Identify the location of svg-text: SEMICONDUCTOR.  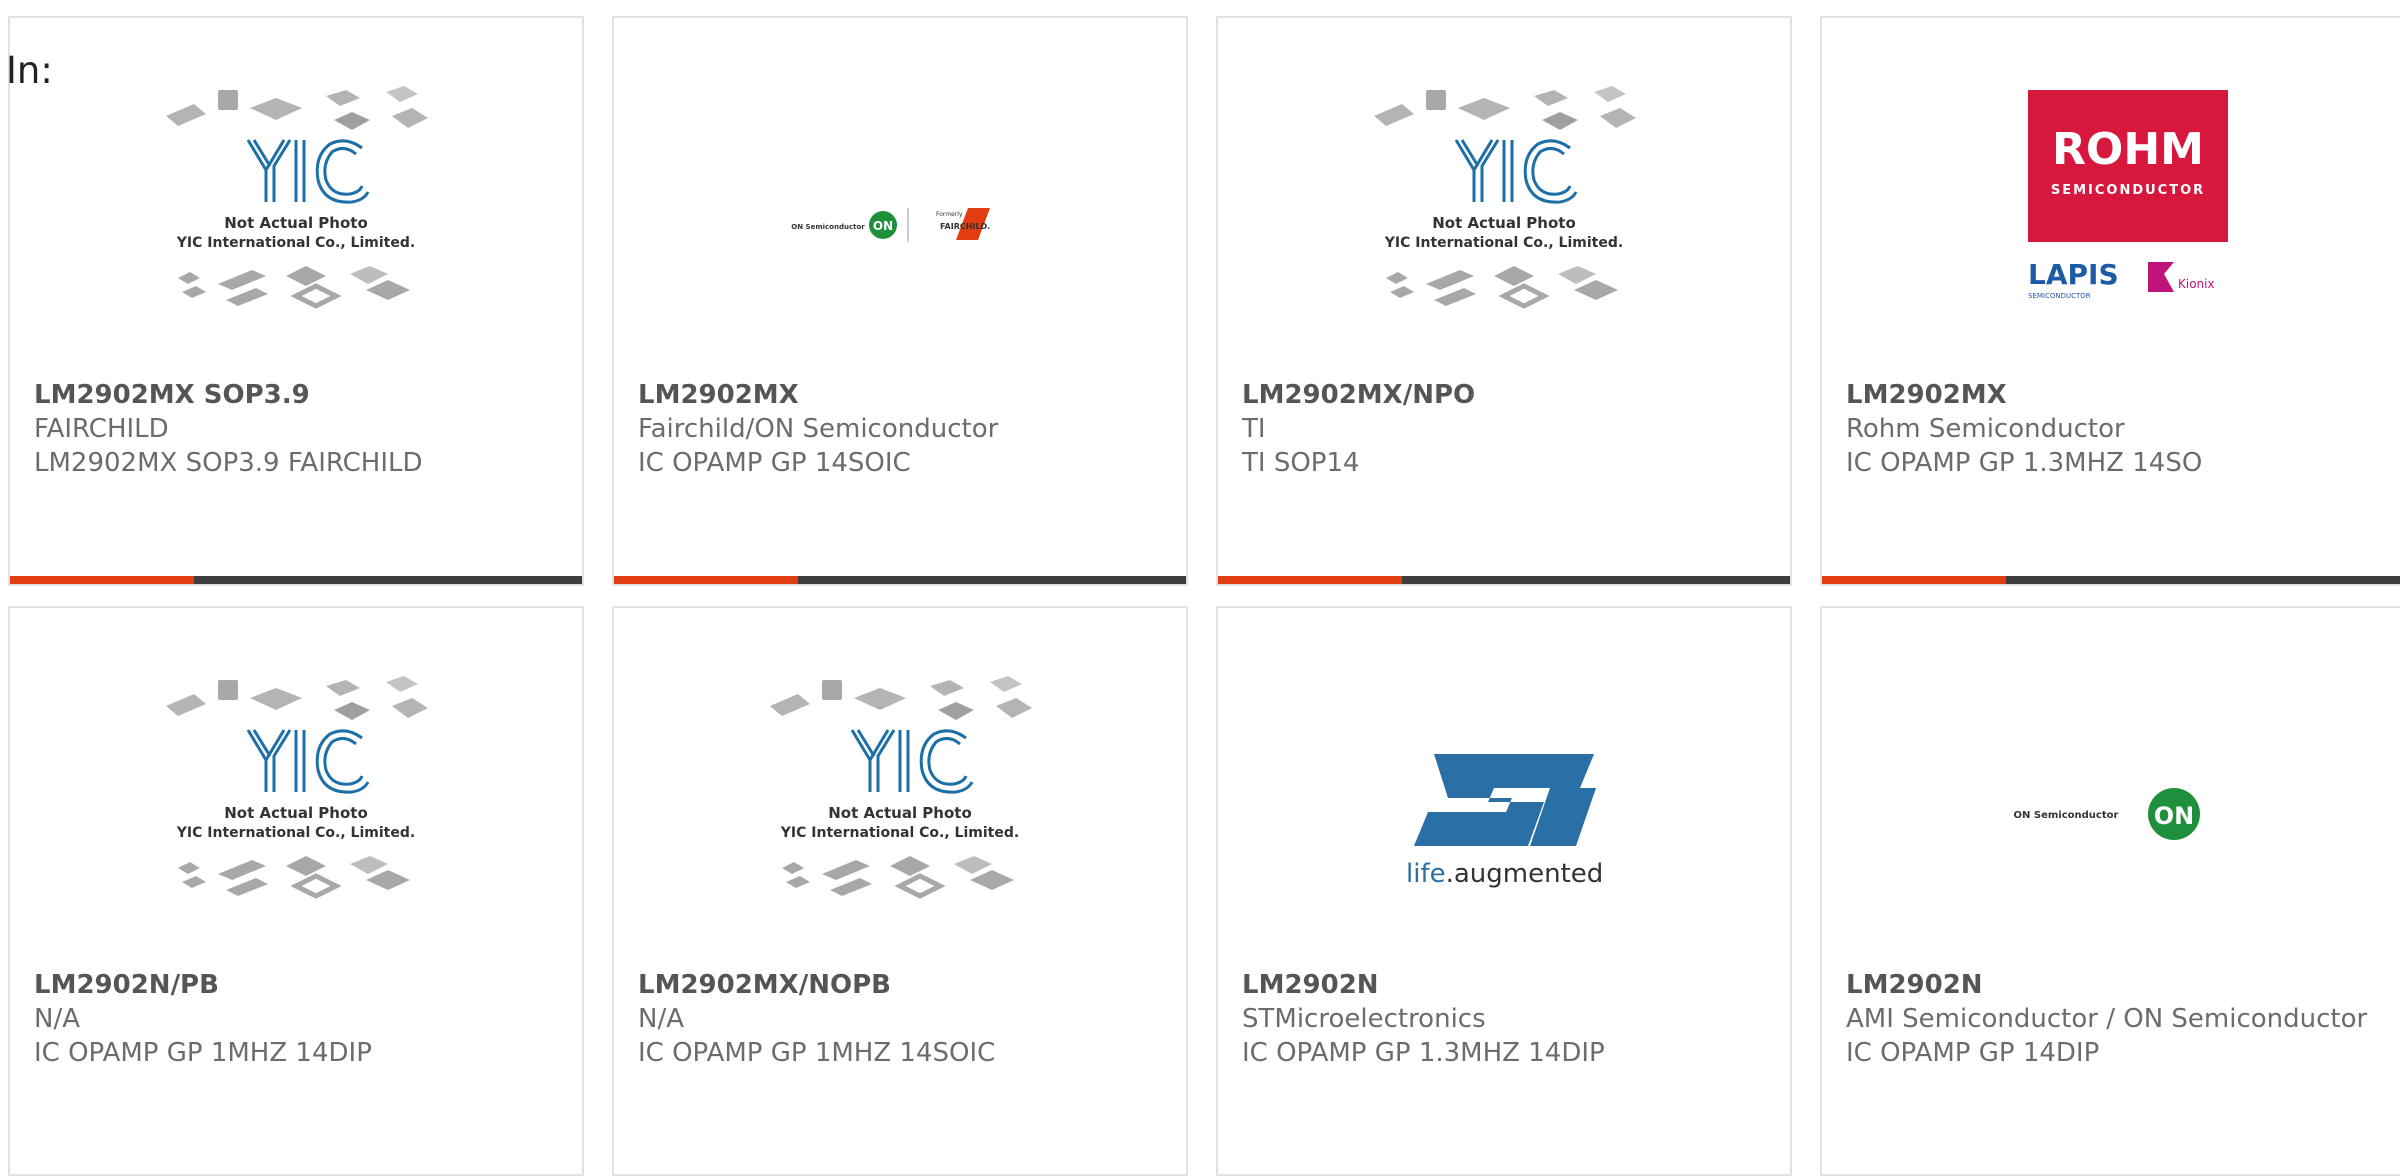
(2059, 296).